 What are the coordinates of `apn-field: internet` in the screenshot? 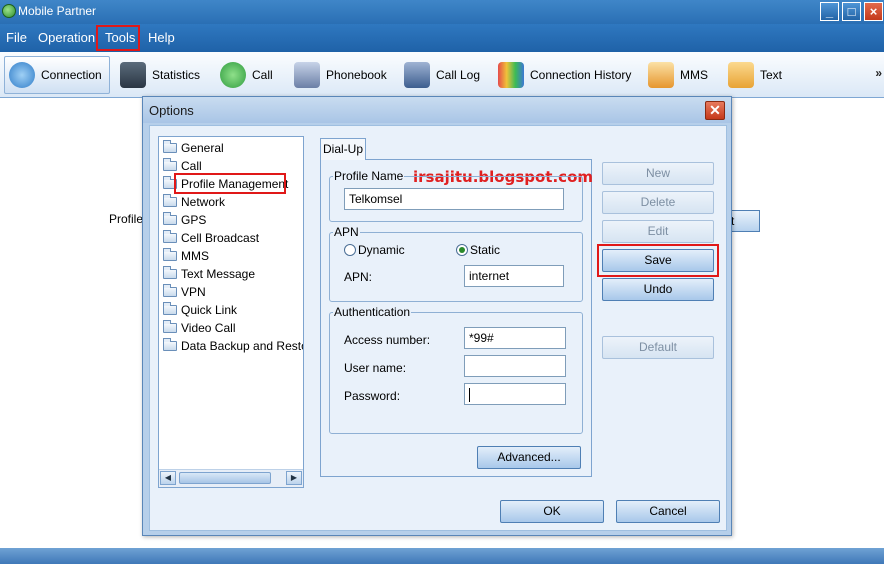 It's located at (514, 276).